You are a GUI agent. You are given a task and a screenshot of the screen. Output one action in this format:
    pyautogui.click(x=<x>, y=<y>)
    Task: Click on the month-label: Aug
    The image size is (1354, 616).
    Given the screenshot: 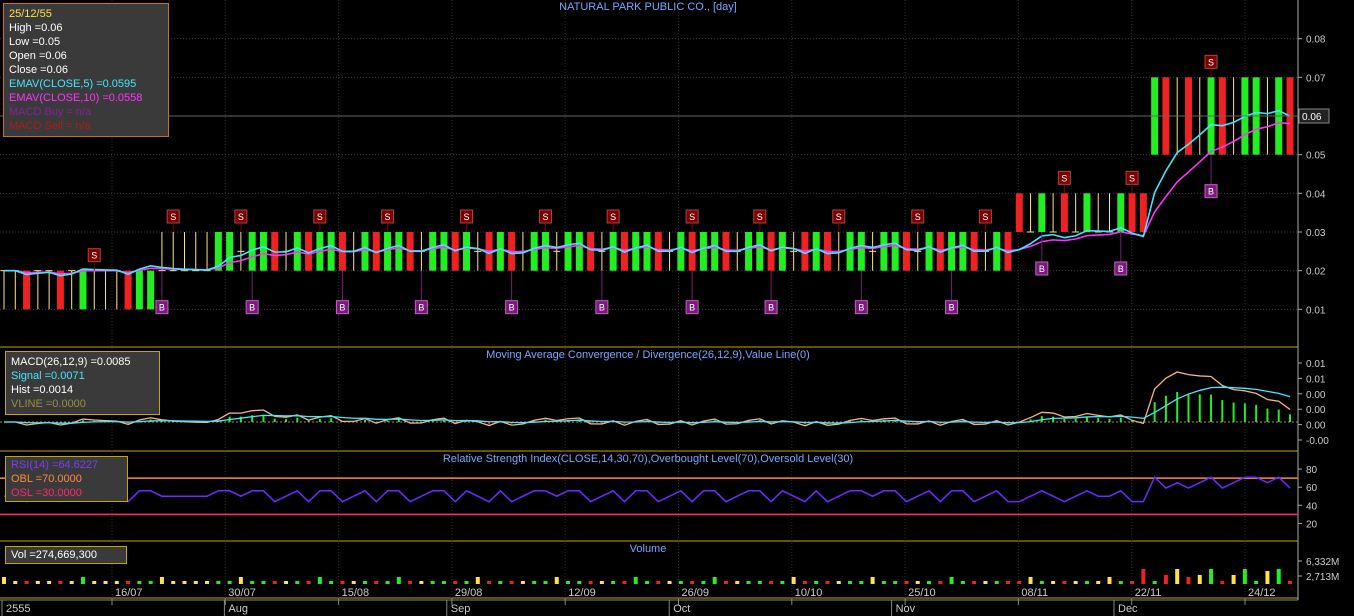 What is the action you would take?
    pyautogui.click(x=238, y=609)
    